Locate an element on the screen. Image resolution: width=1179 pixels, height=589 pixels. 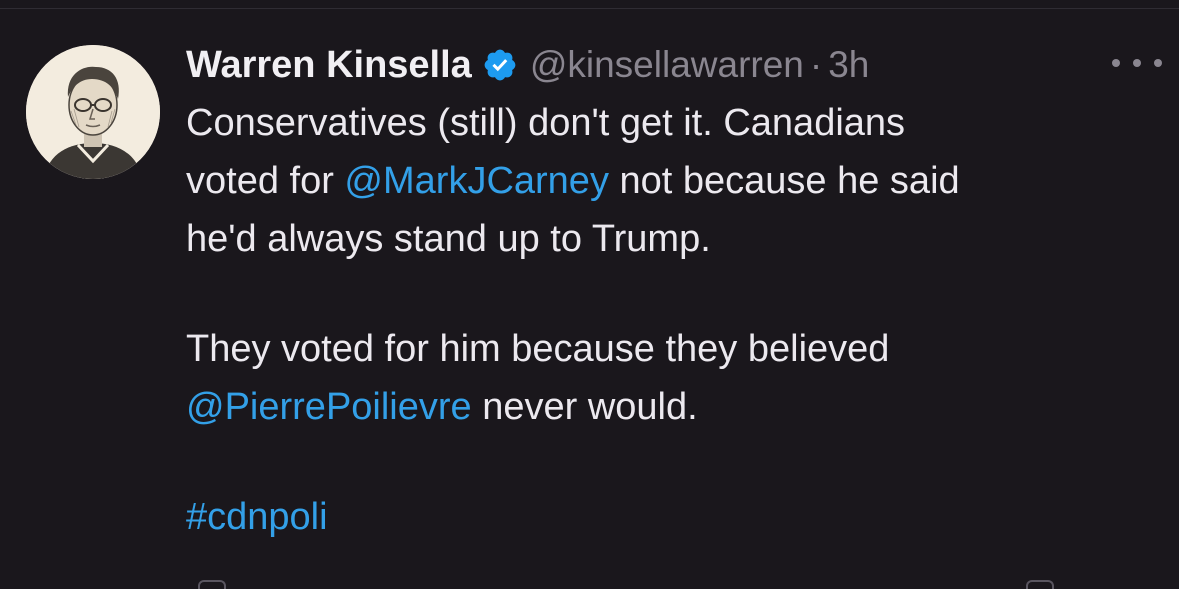
avatar is located at coordinates (93, 112).